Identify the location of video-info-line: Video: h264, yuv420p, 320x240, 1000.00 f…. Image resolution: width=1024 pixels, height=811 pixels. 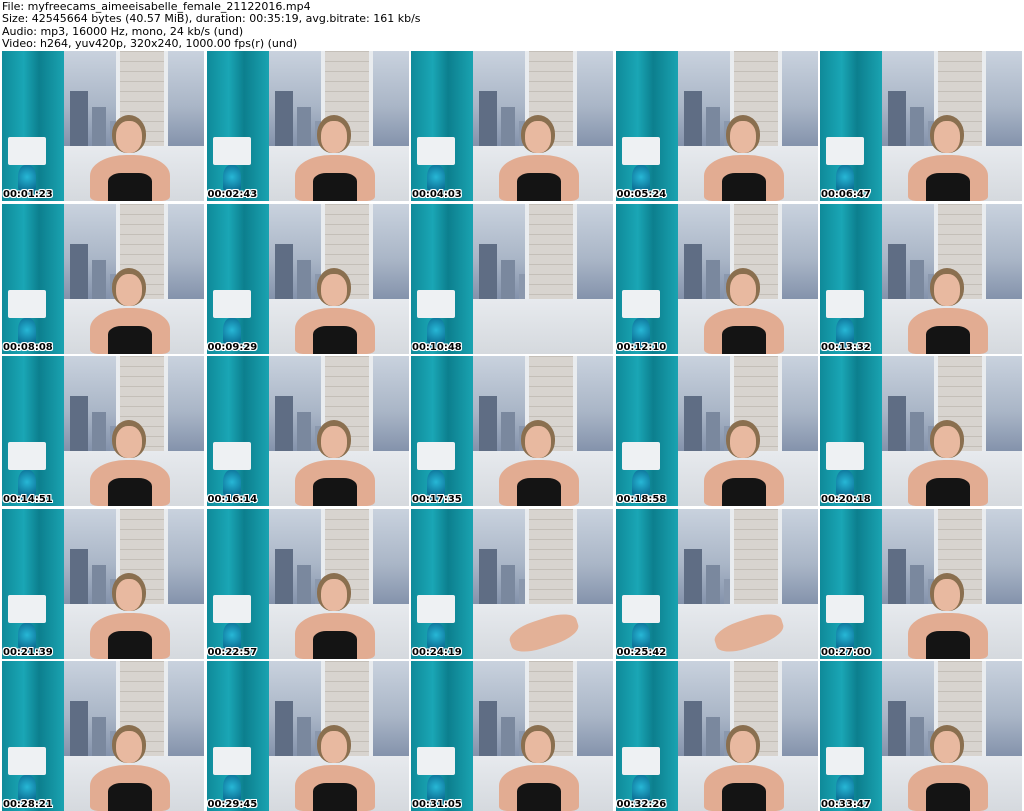
(150, 43).